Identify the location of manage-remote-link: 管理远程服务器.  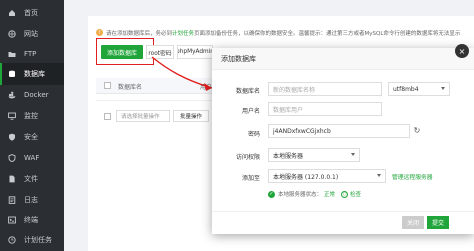
(412, 176).